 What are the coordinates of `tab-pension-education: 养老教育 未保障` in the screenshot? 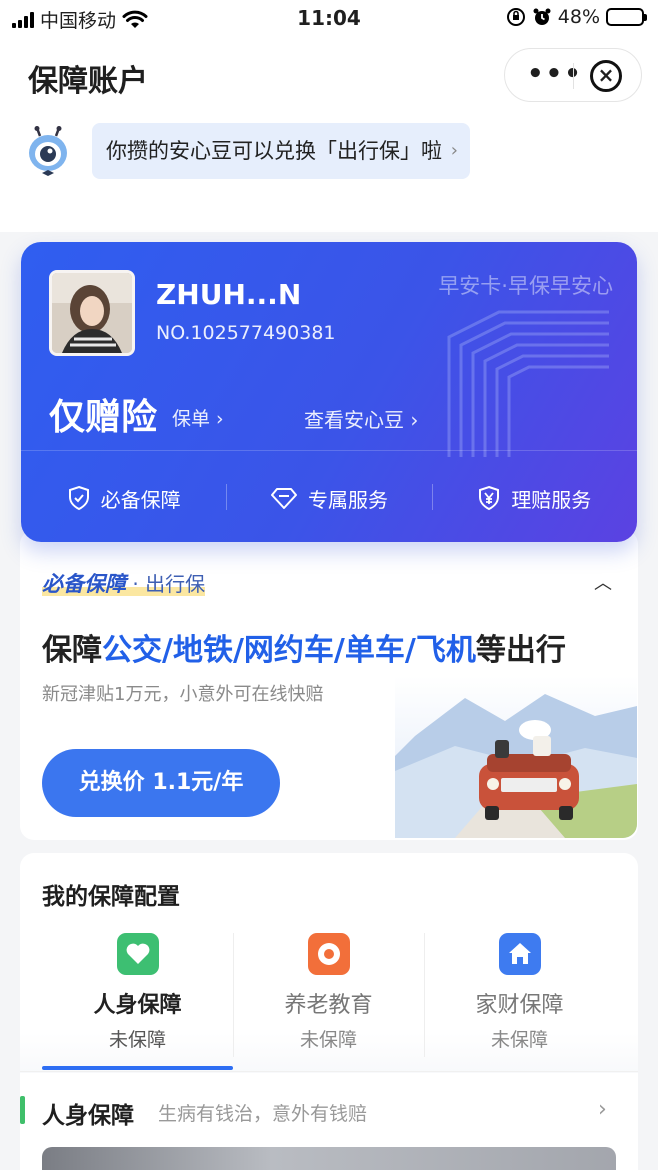 It's located at (328, 997).